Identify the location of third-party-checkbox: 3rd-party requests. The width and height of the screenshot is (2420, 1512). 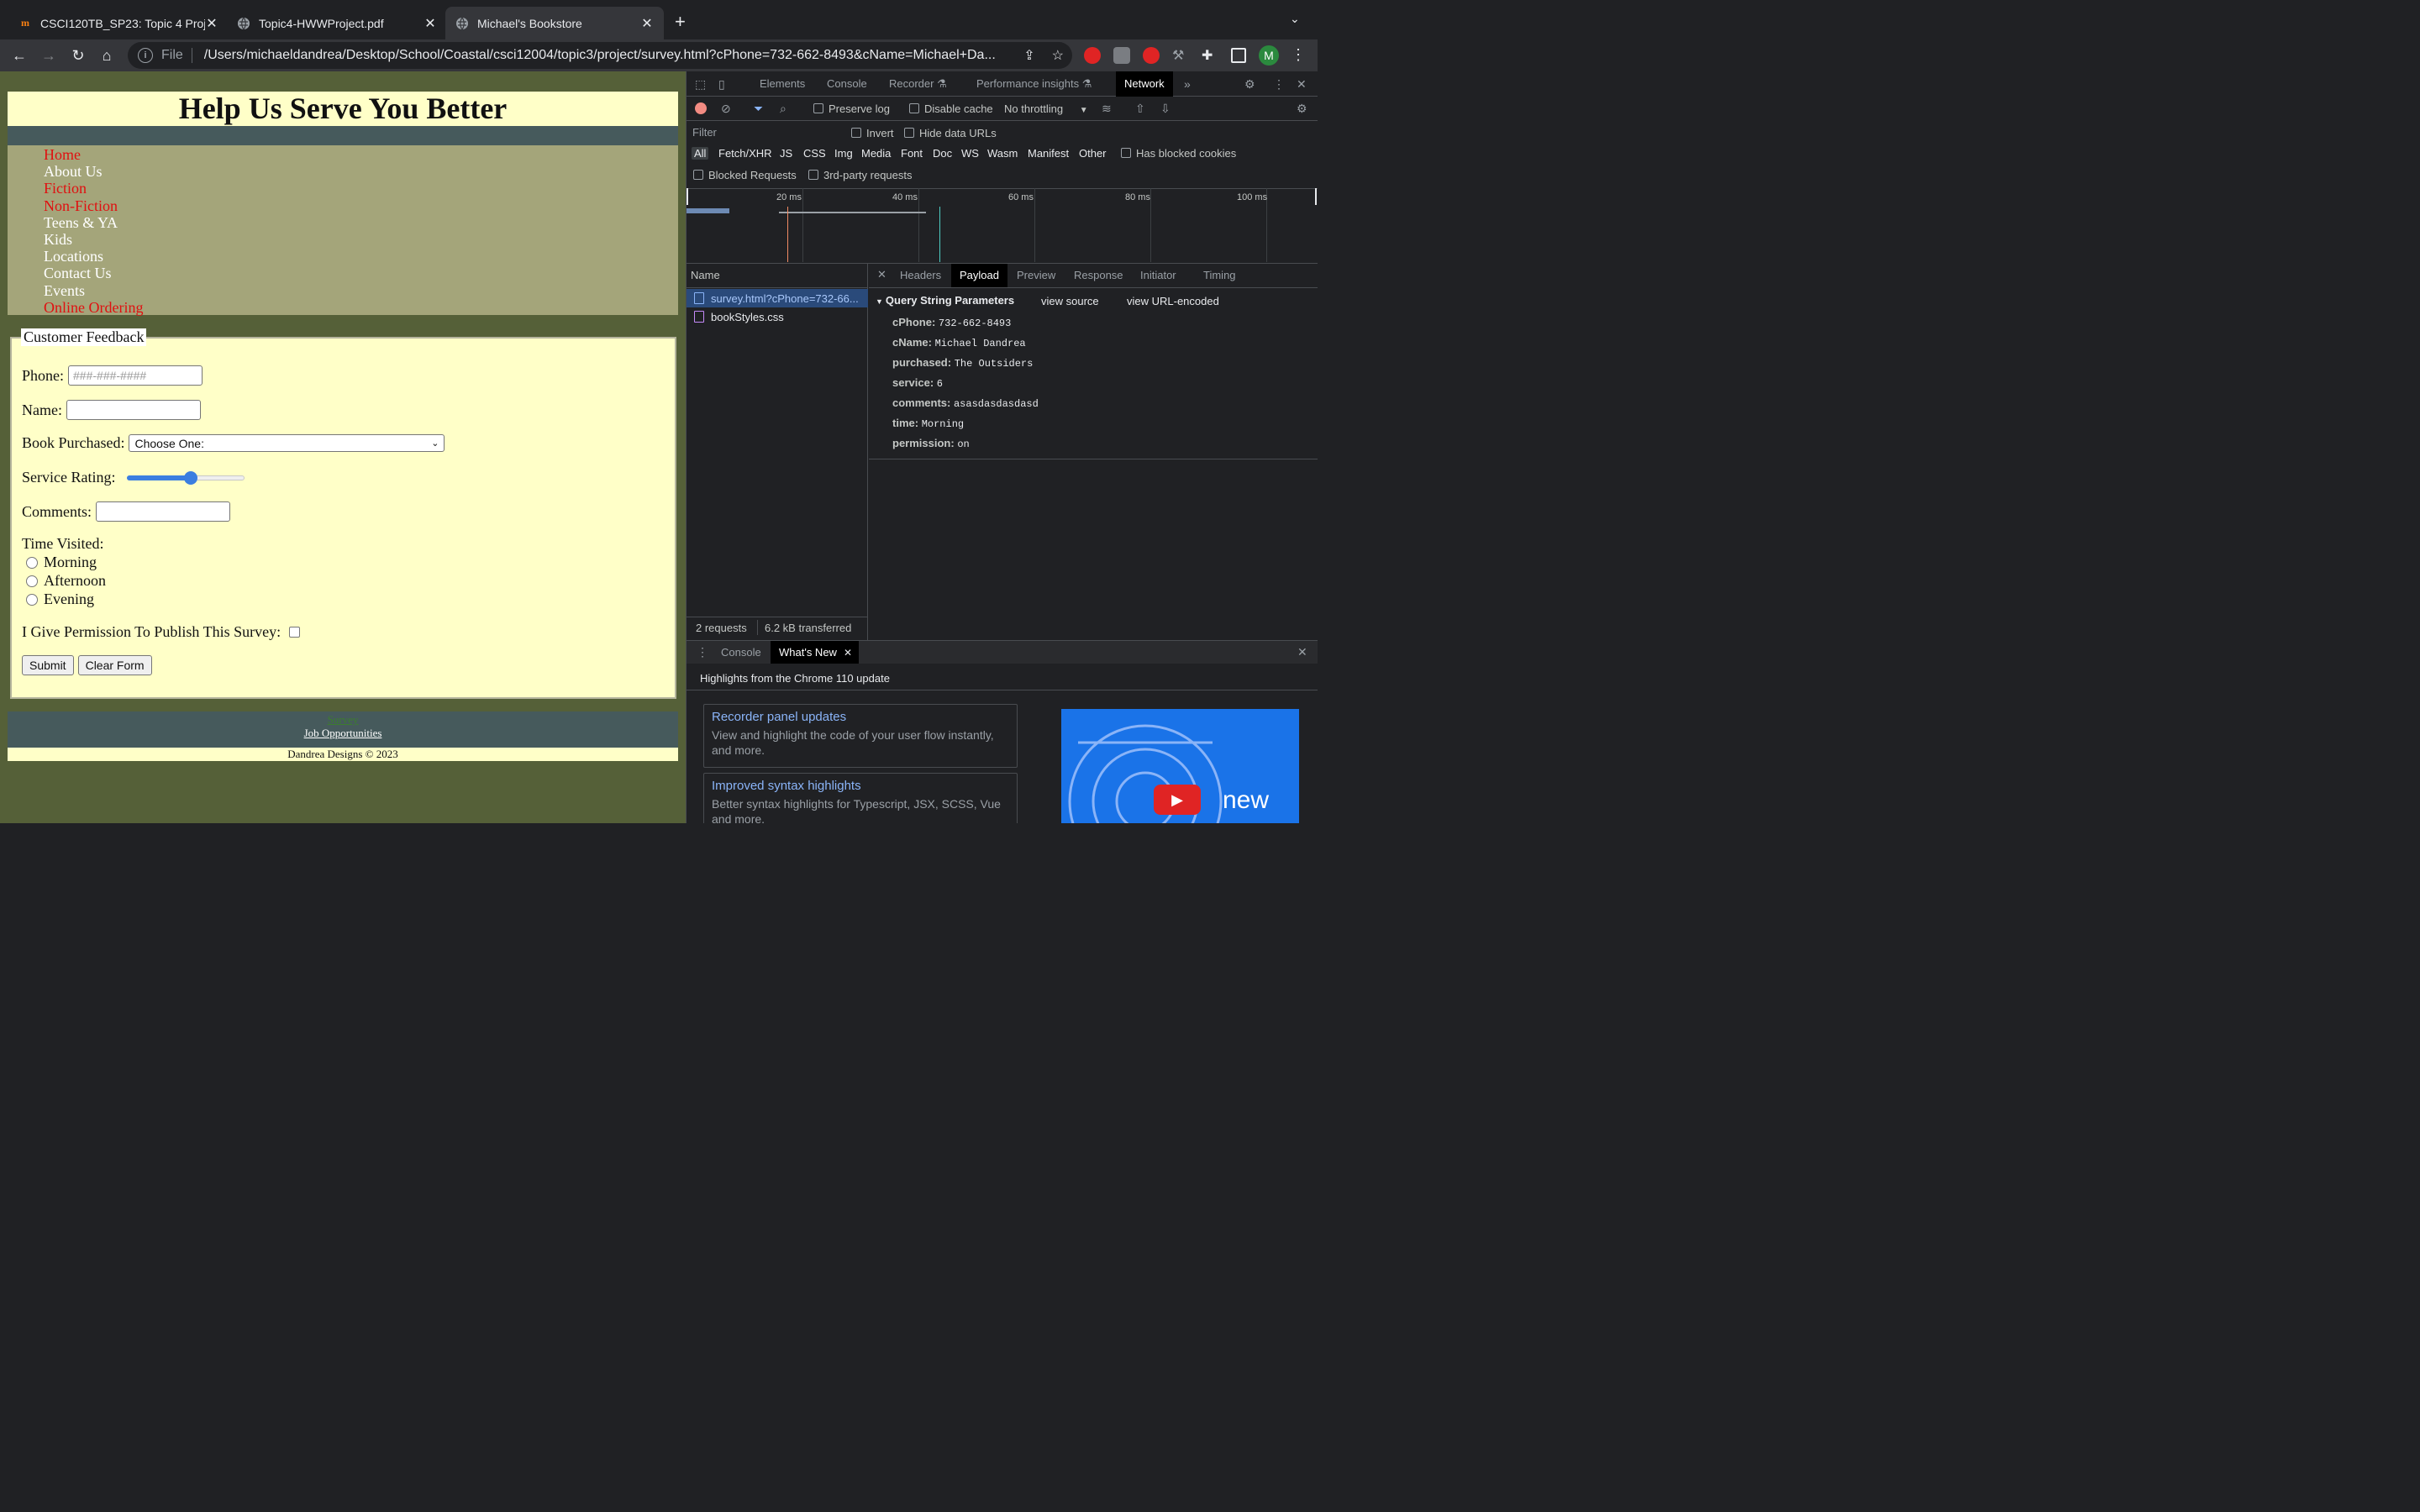
(861, 175).